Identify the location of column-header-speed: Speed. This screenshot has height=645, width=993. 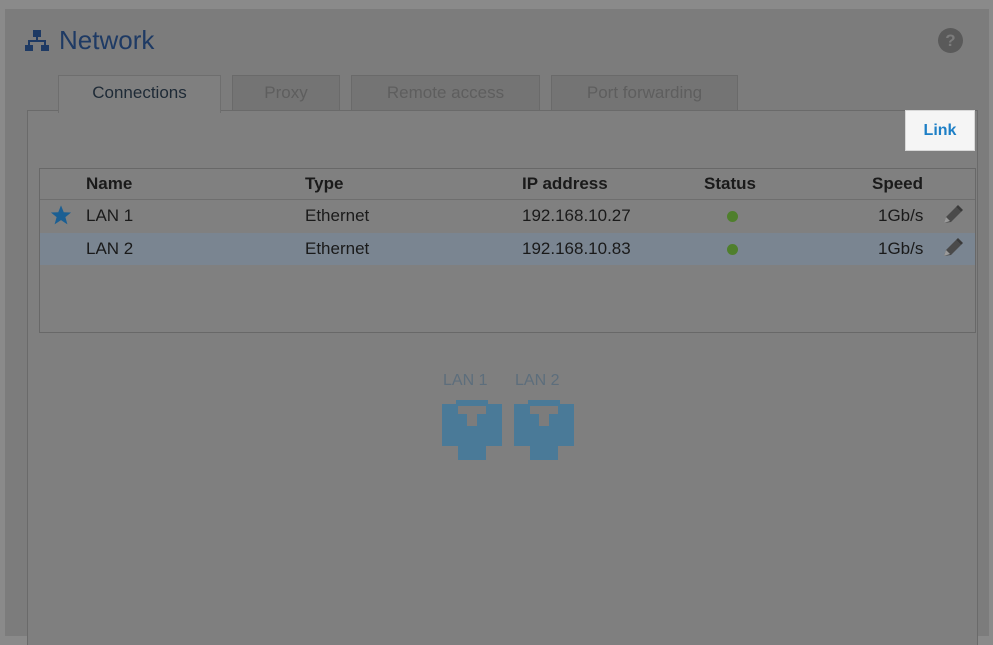
(897, 184).